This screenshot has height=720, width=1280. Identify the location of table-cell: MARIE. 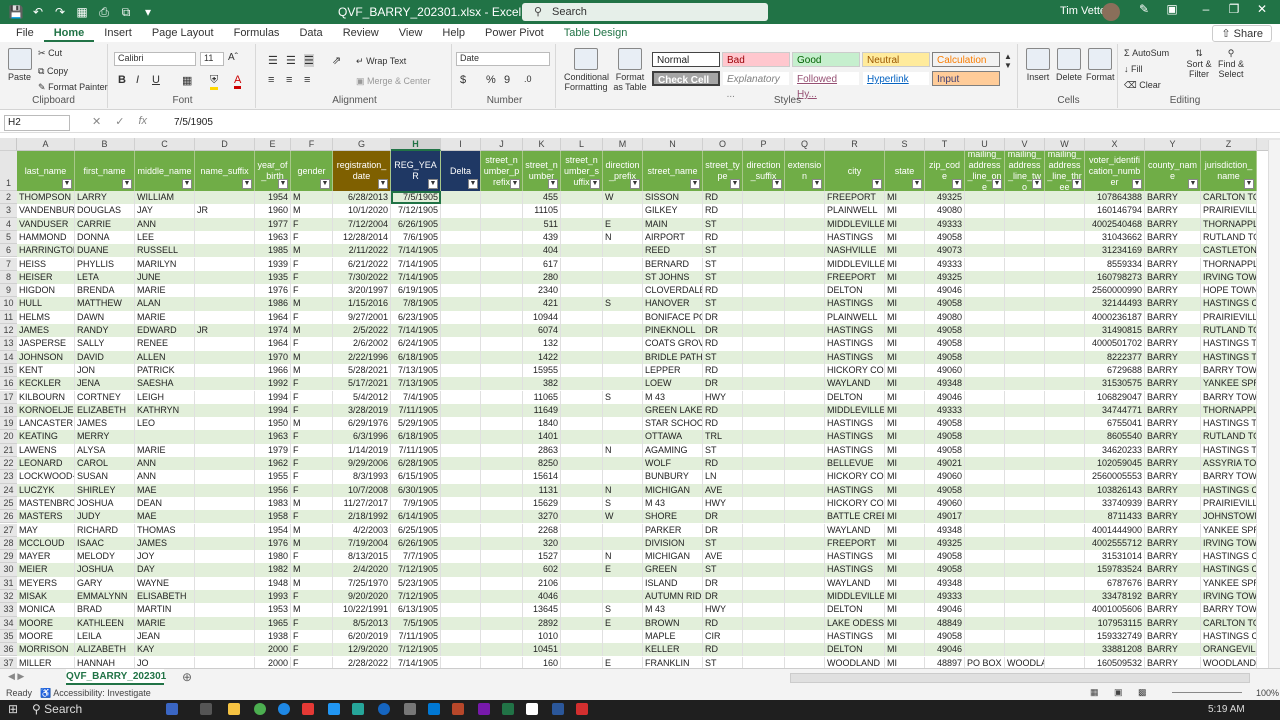
(165, 450).